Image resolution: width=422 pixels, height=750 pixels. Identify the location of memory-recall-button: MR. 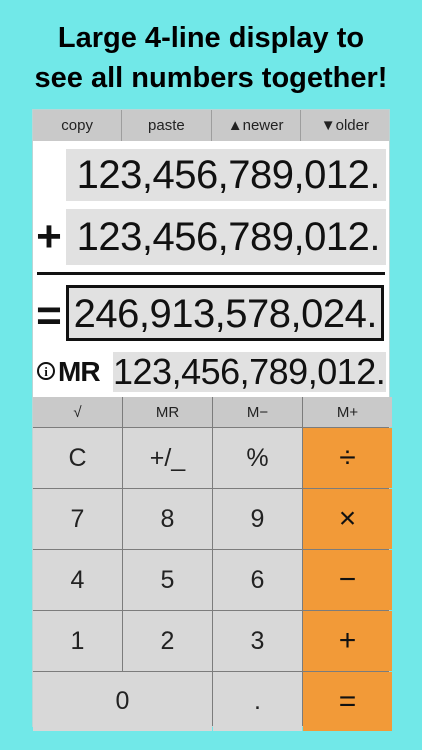
(167, 412).